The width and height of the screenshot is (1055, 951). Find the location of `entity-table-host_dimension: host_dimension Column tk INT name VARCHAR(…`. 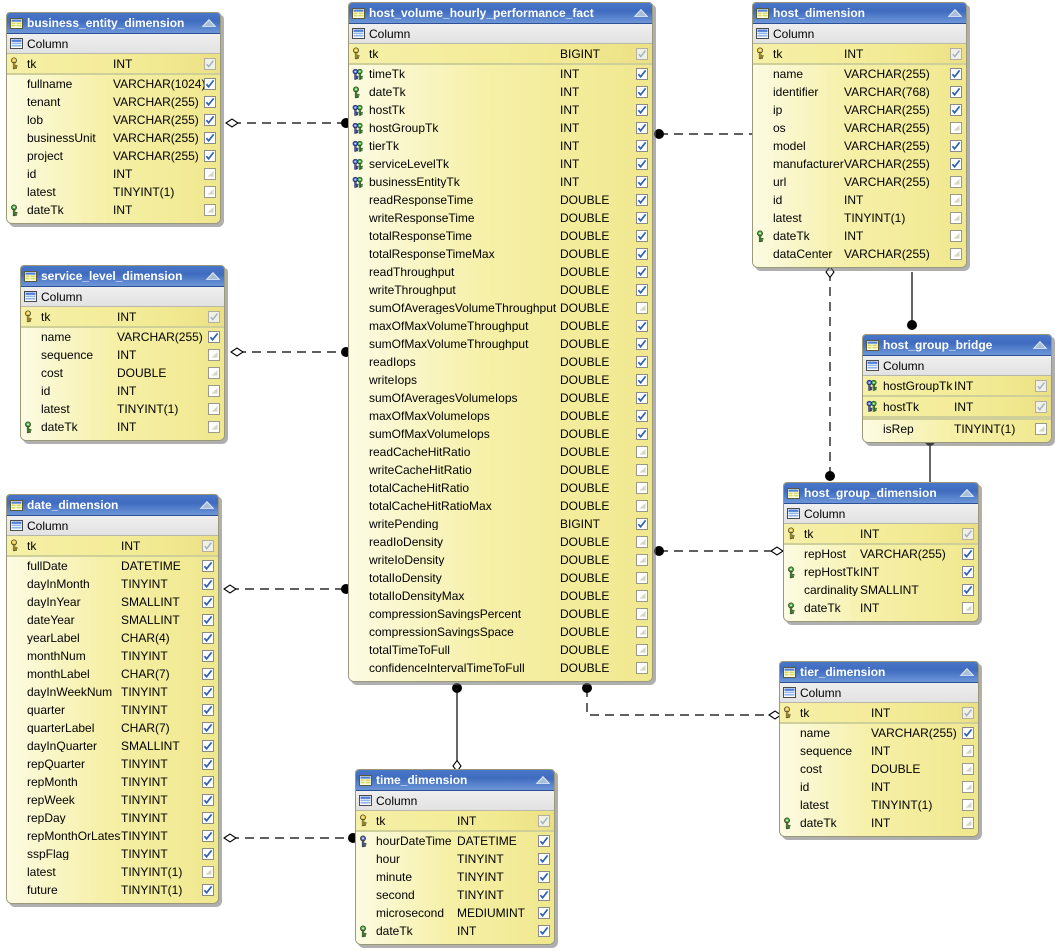

entity-table-host_dimension: host_dimension Column tk INT name VARCHAR(… is located at coordinates (859, 135).